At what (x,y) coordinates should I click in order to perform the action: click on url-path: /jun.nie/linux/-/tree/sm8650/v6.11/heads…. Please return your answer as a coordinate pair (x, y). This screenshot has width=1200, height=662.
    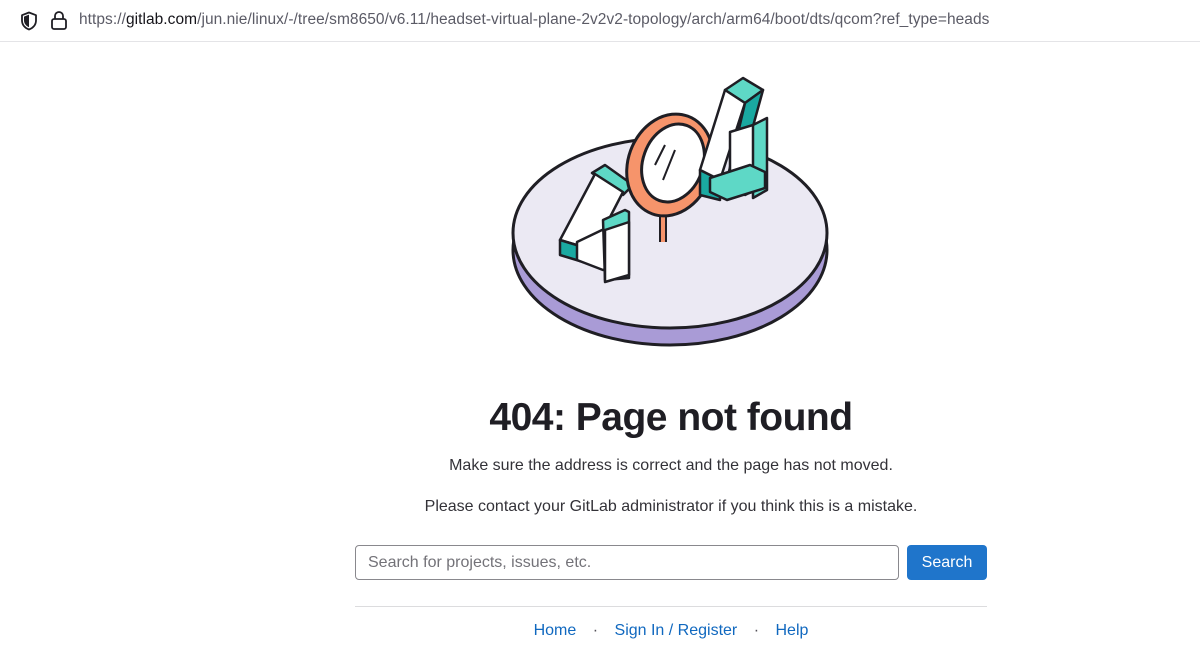
    Looking at the image, I should click on (593, 19).